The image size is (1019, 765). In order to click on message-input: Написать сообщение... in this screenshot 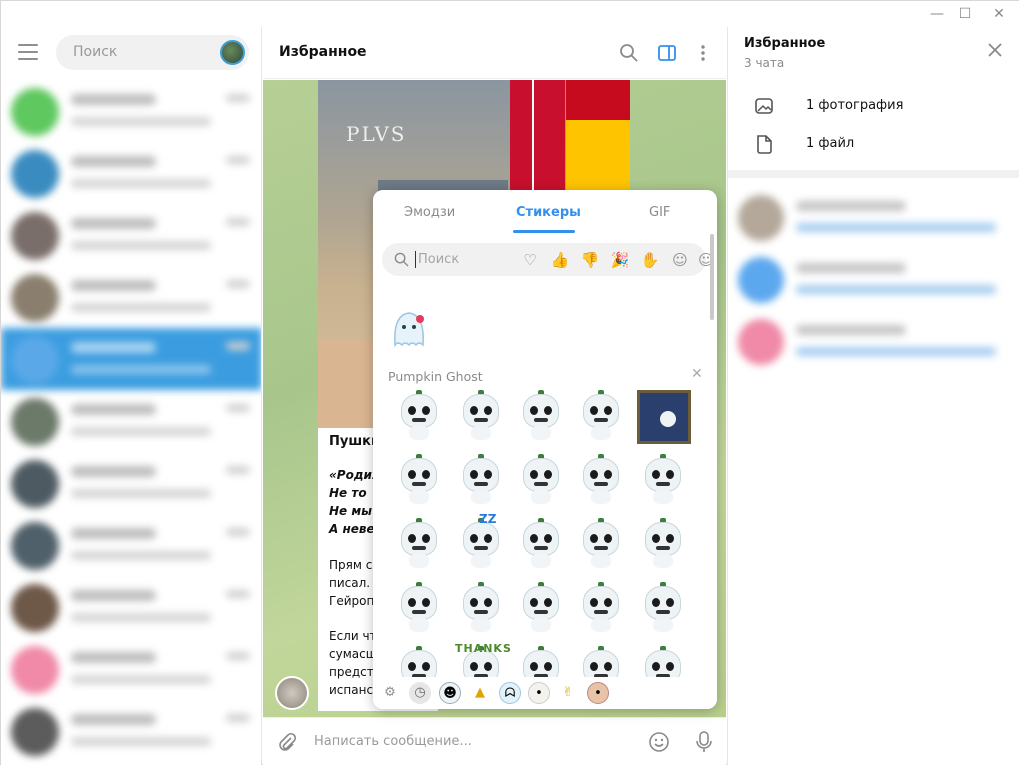, I will do `click(393, 741)`.